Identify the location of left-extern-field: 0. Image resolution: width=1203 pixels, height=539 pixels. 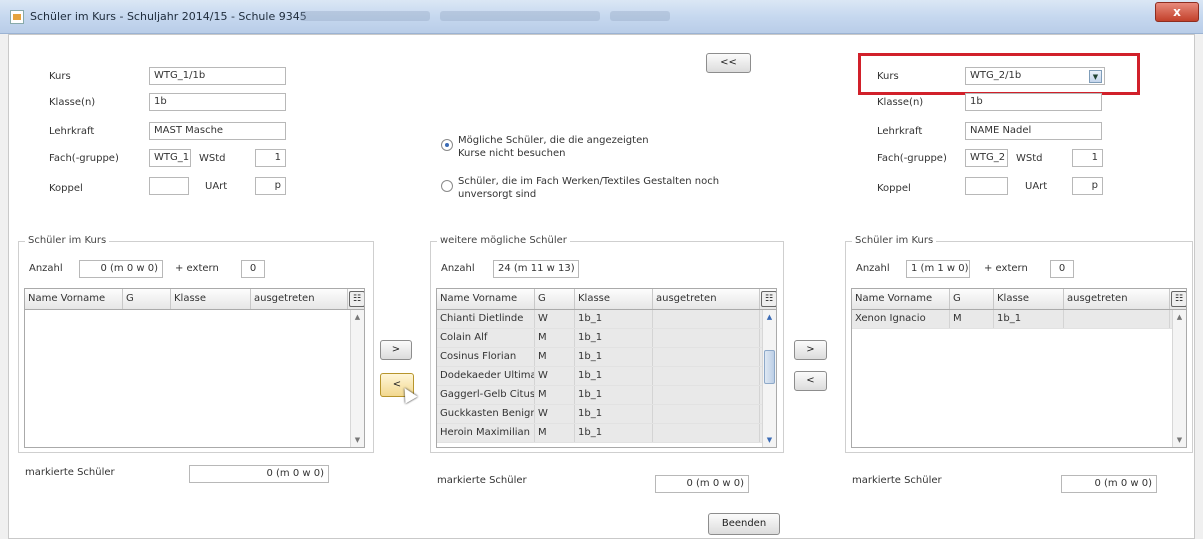
(253, 269).